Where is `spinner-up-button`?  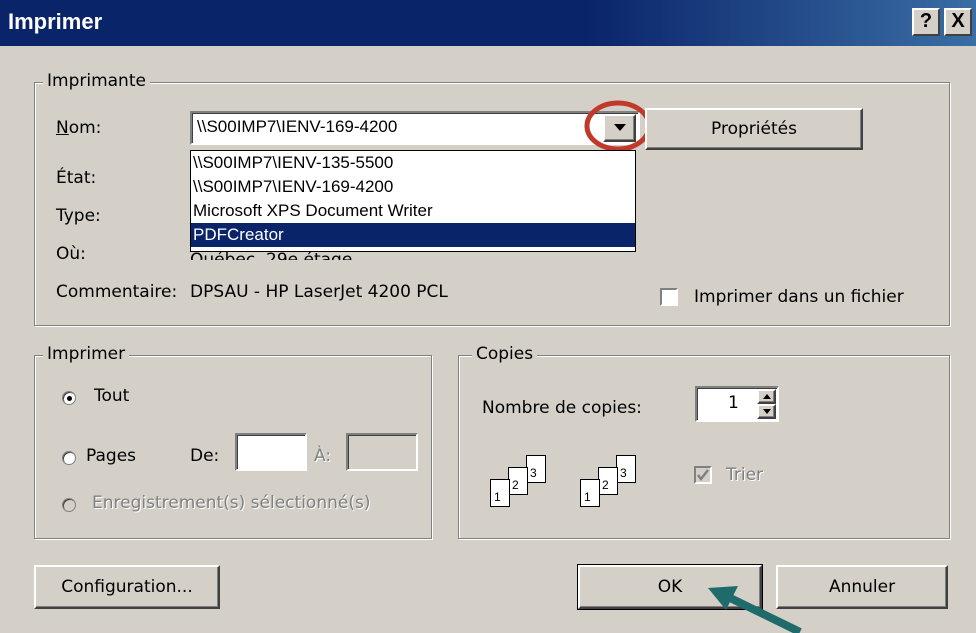
spinner-up-button is located at coordinates (766, 396).